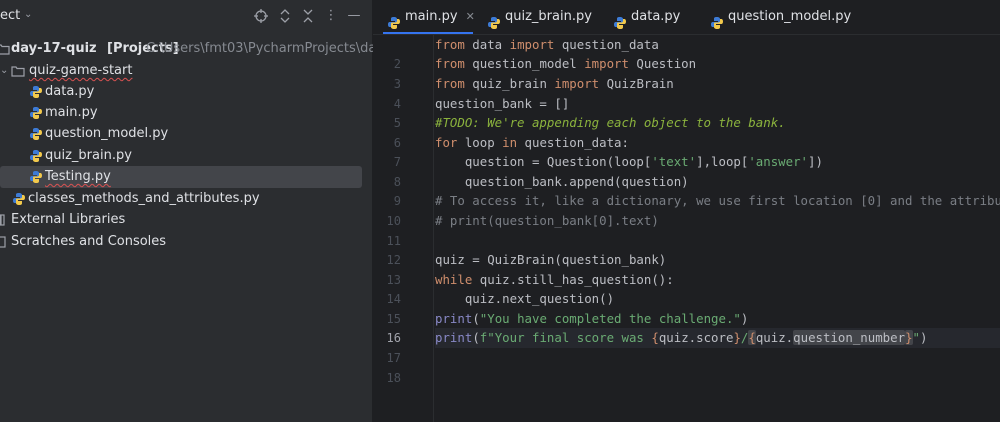 This screenshot has width=1000, height=422. What do you see at coordinates (186, 242) in the screenshot?
I see `tree-row-scratches: Scratches and Consoles` at bounding box center [186, 242].